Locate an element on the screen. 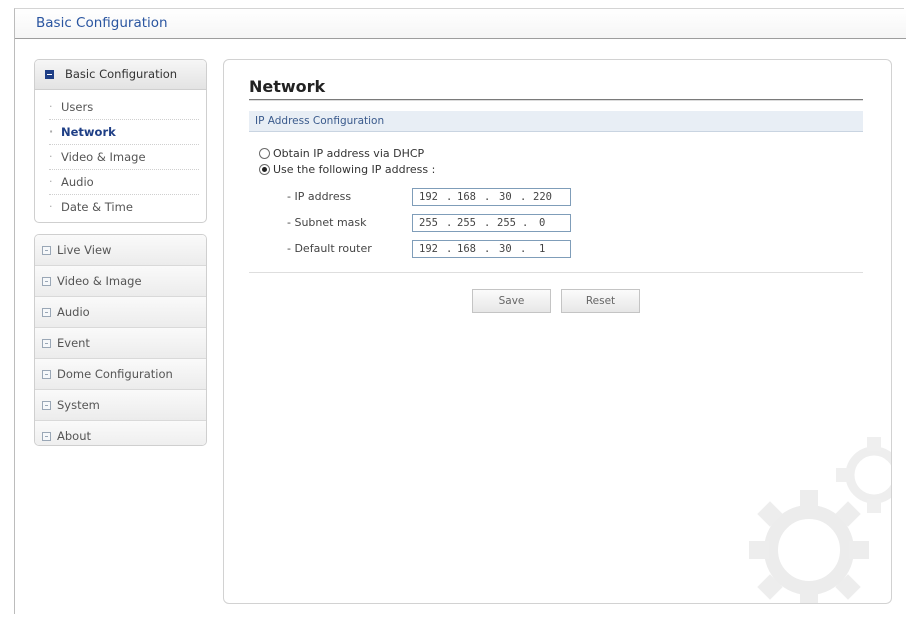 This screenshot has width=906, height=620. gears-watermark-icon is located at coordinates (820, 520).